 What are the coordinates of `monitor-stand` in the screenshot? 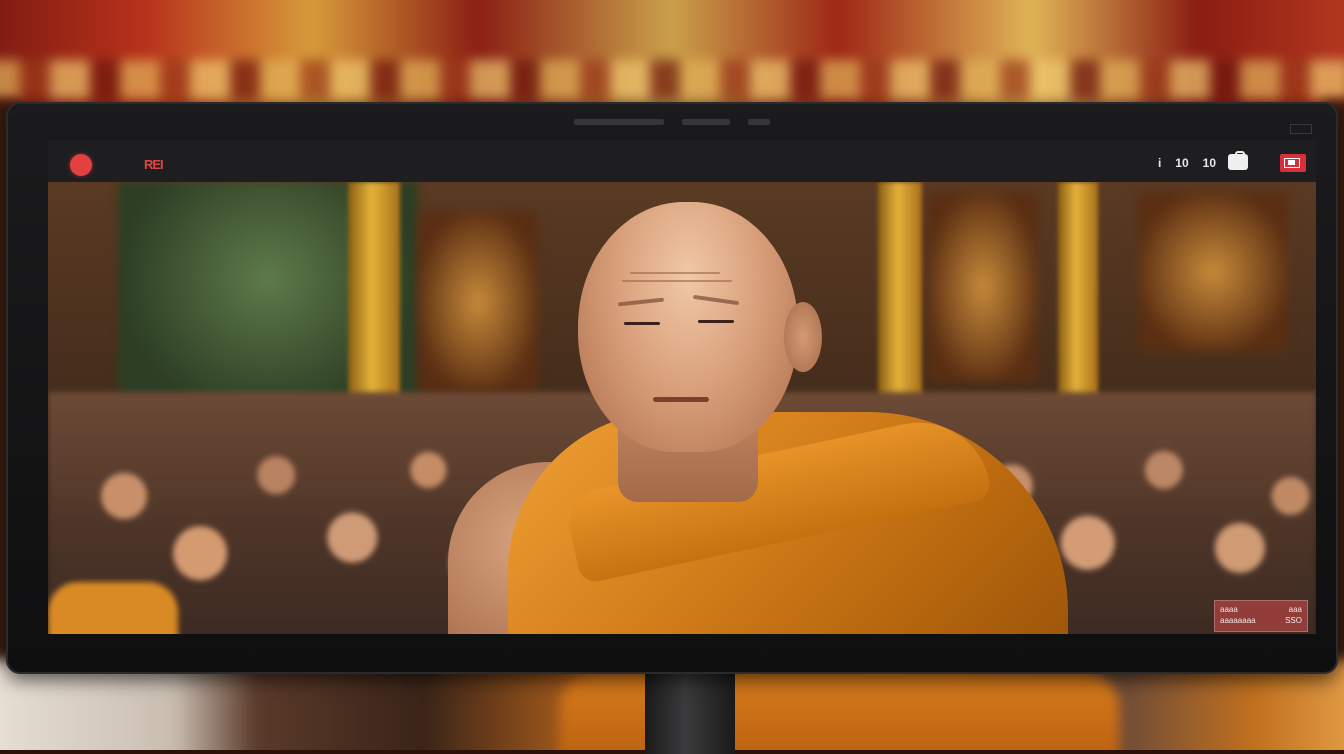 It's located at (690, 714).